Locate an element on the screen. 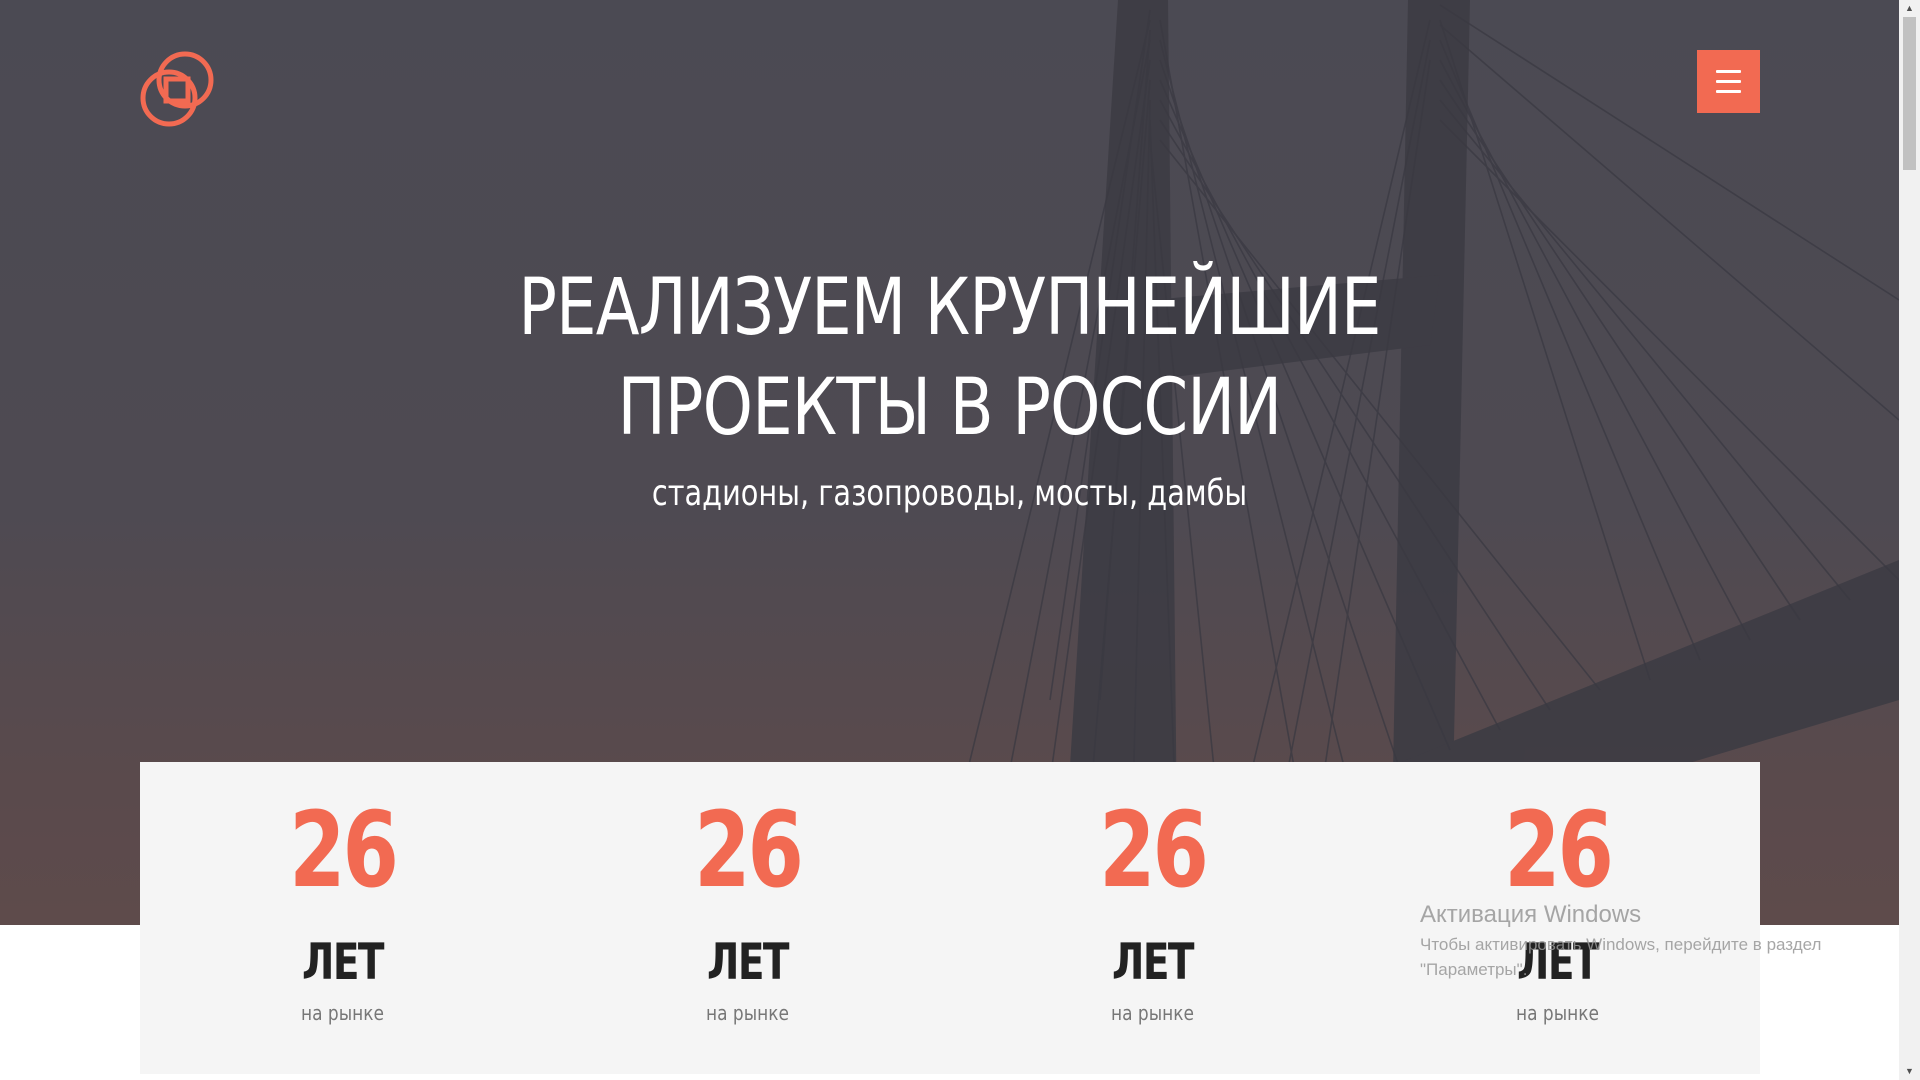  interlocked-squares-logo-icon is located at coordinates (178, 89).